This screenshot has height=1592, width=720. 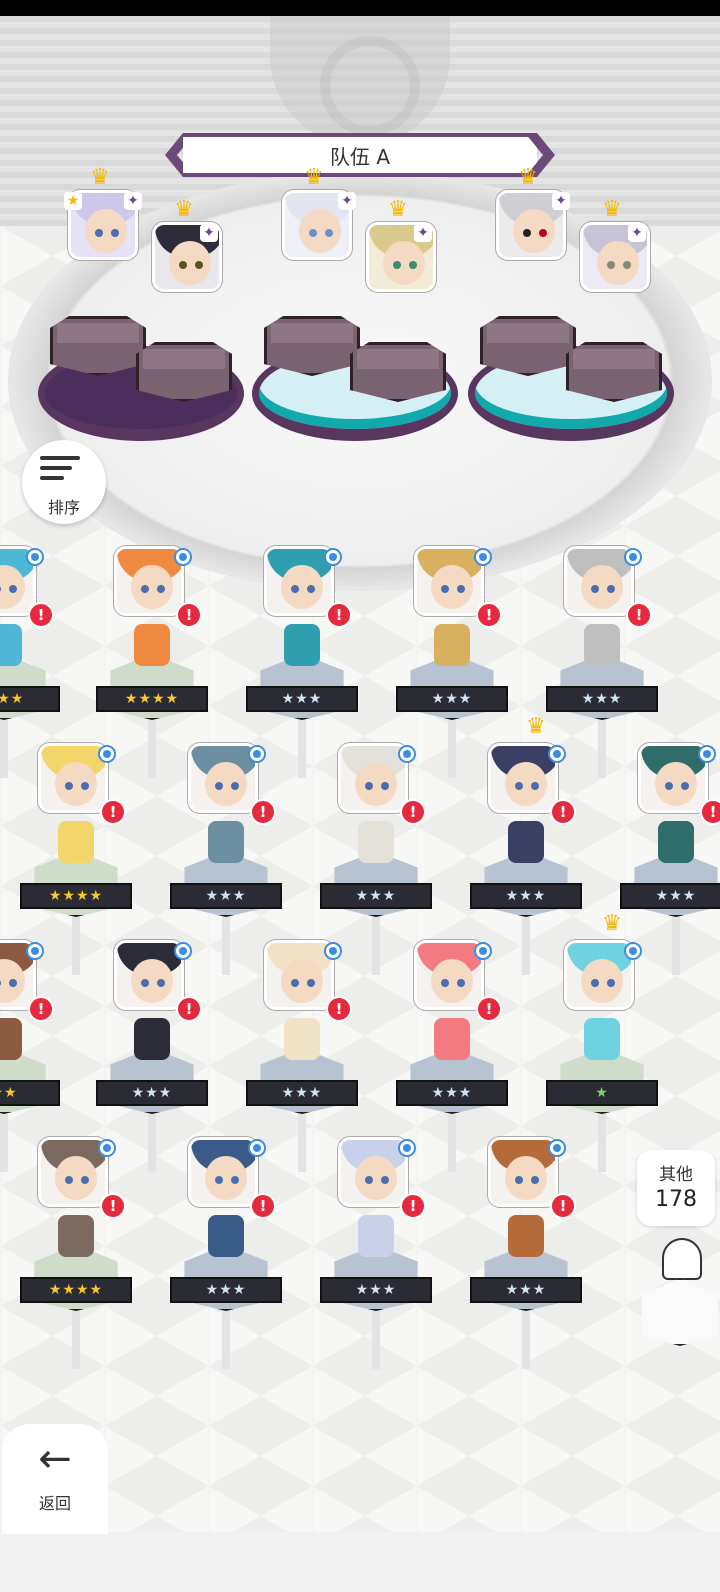 What do you see at coordinates (676, 1175) in the screenshot?
I see `others-label: 其他` at bounding box center [676, 1175].